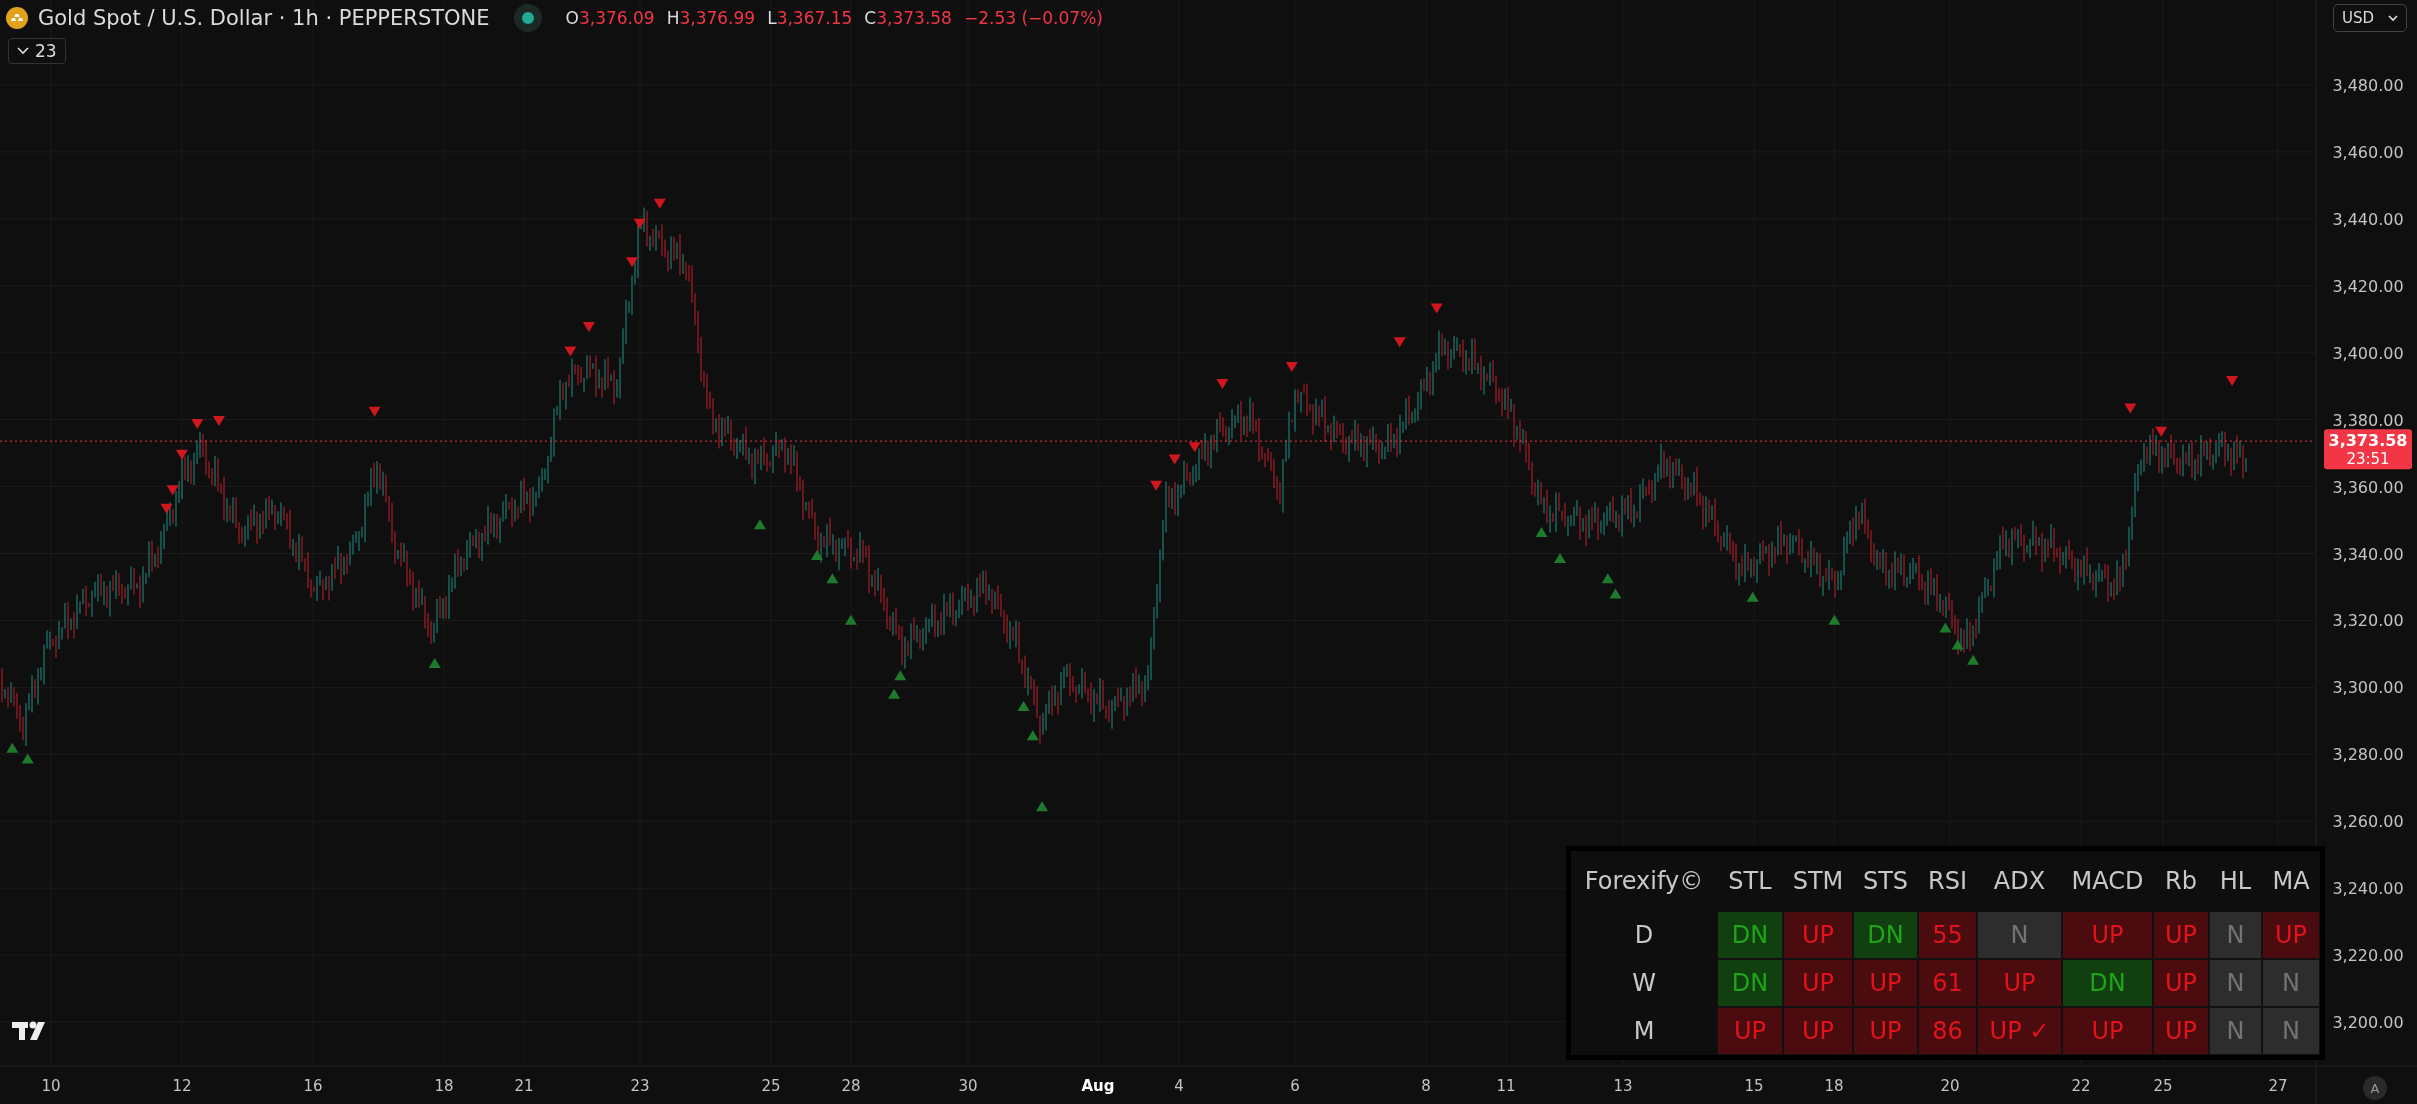 Image resolution: width=2417 pixels, height=1104 pixels. I want to click on signal-cell: 55, so click(1947, 935).